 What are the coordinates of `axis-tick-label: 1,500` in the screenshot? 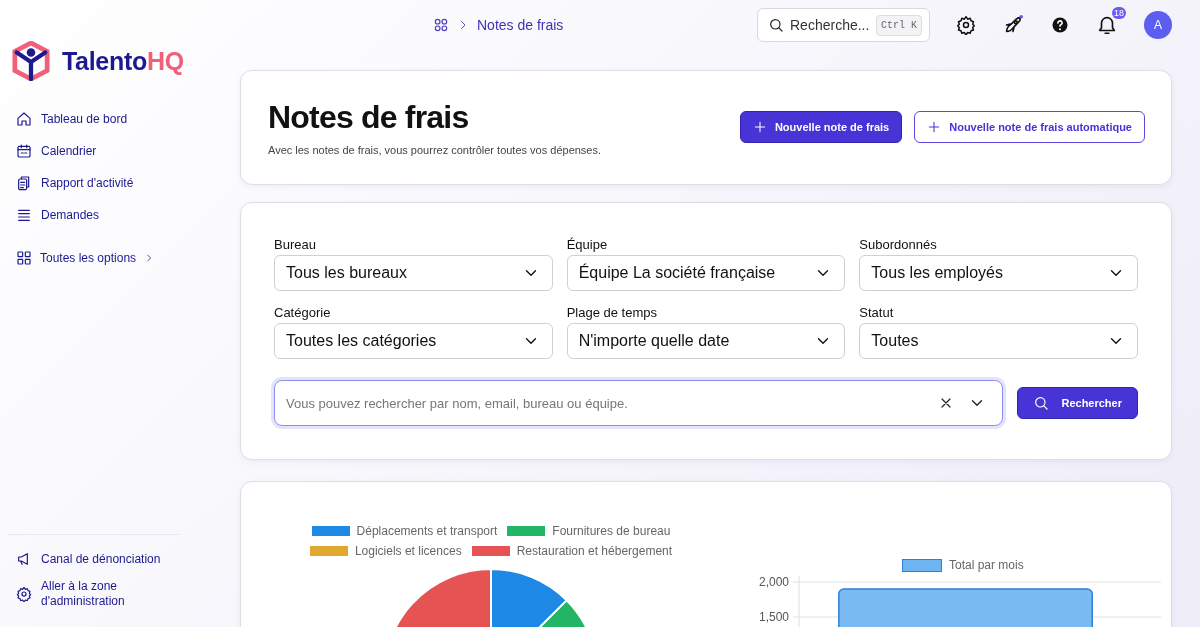 It's located at (773, 617).